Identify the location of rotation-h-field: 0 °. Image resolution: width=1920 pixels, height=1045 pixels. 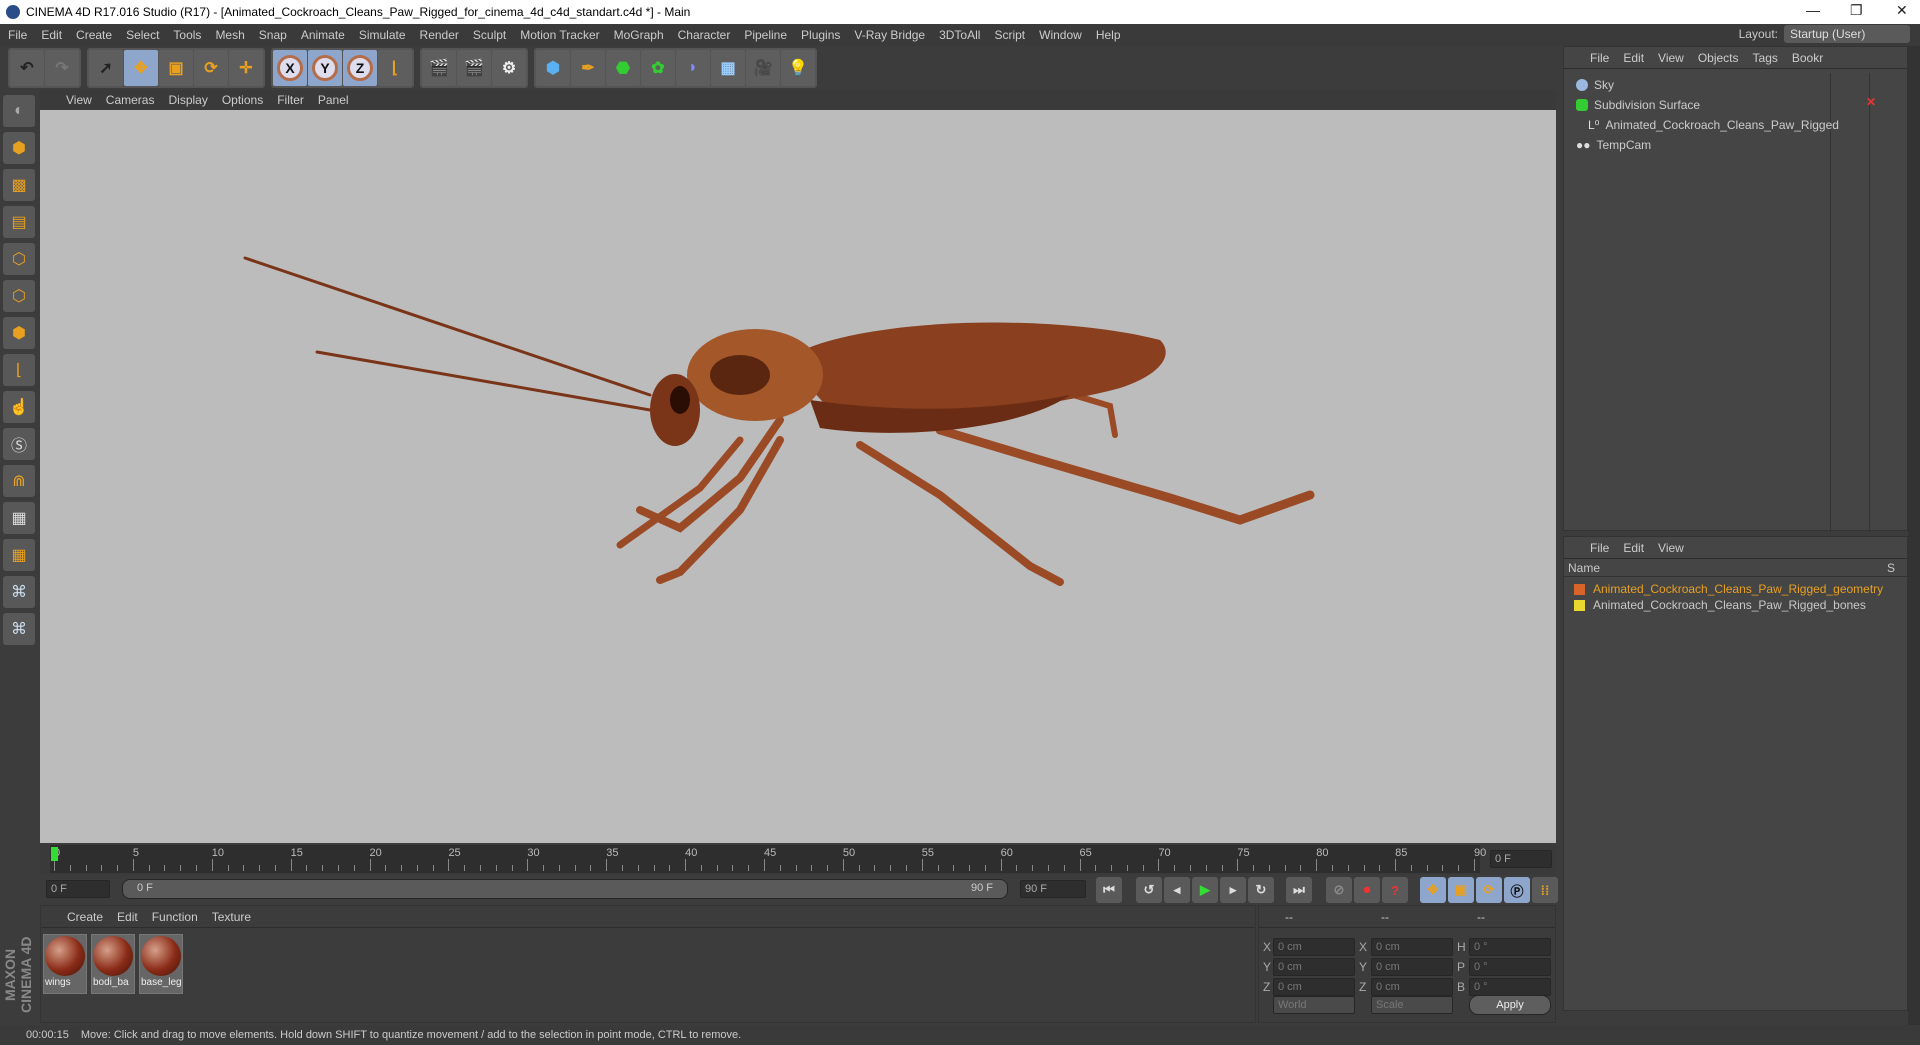
(1510, 947).